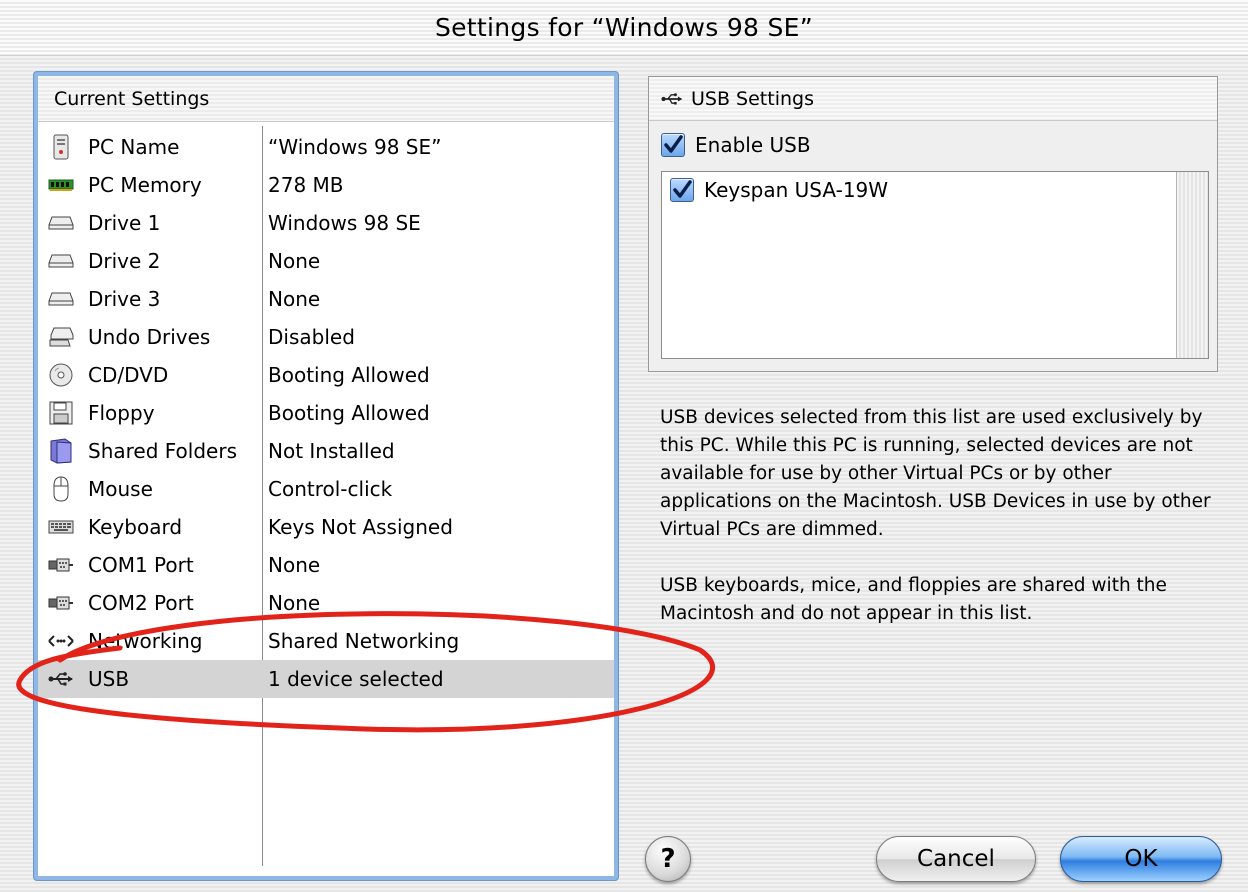 Image resolution: width=1248 pixels, height=892 pixels. What do you see at coordinates (326, 299) in the screenshot?
I see `settings-row-drive-3: Drive 3 None` at bounding box center [326, 299].